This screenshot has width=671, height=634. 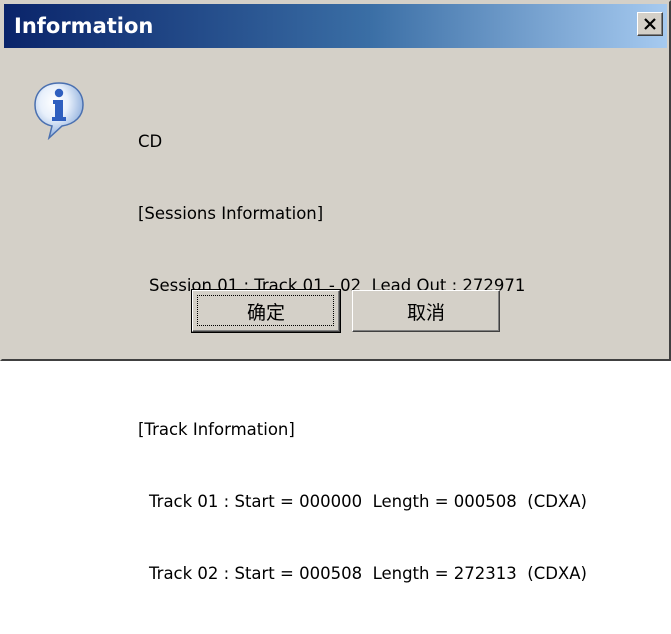 I want to click on close-button, so click(x=650, y=24).